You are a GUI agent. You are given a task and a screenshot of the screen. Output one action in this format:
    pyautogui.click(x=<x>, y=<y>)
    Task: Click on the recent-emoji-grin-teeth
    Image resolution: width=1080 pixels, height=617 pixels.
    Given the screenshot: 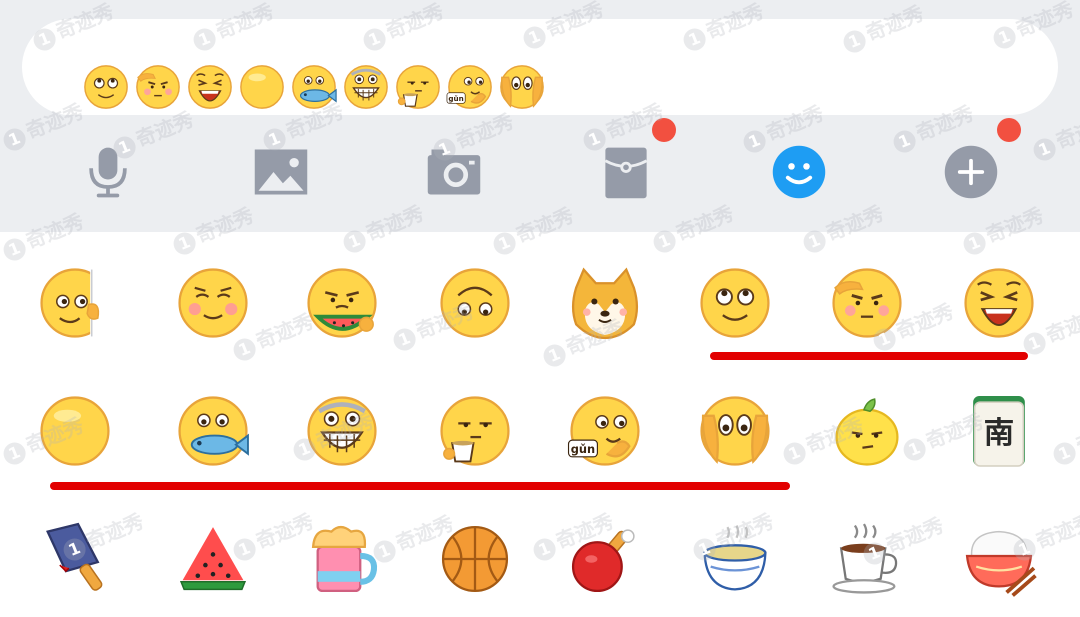 What is the action you would take?
    pyautogui.click(x=366, y=87)
    